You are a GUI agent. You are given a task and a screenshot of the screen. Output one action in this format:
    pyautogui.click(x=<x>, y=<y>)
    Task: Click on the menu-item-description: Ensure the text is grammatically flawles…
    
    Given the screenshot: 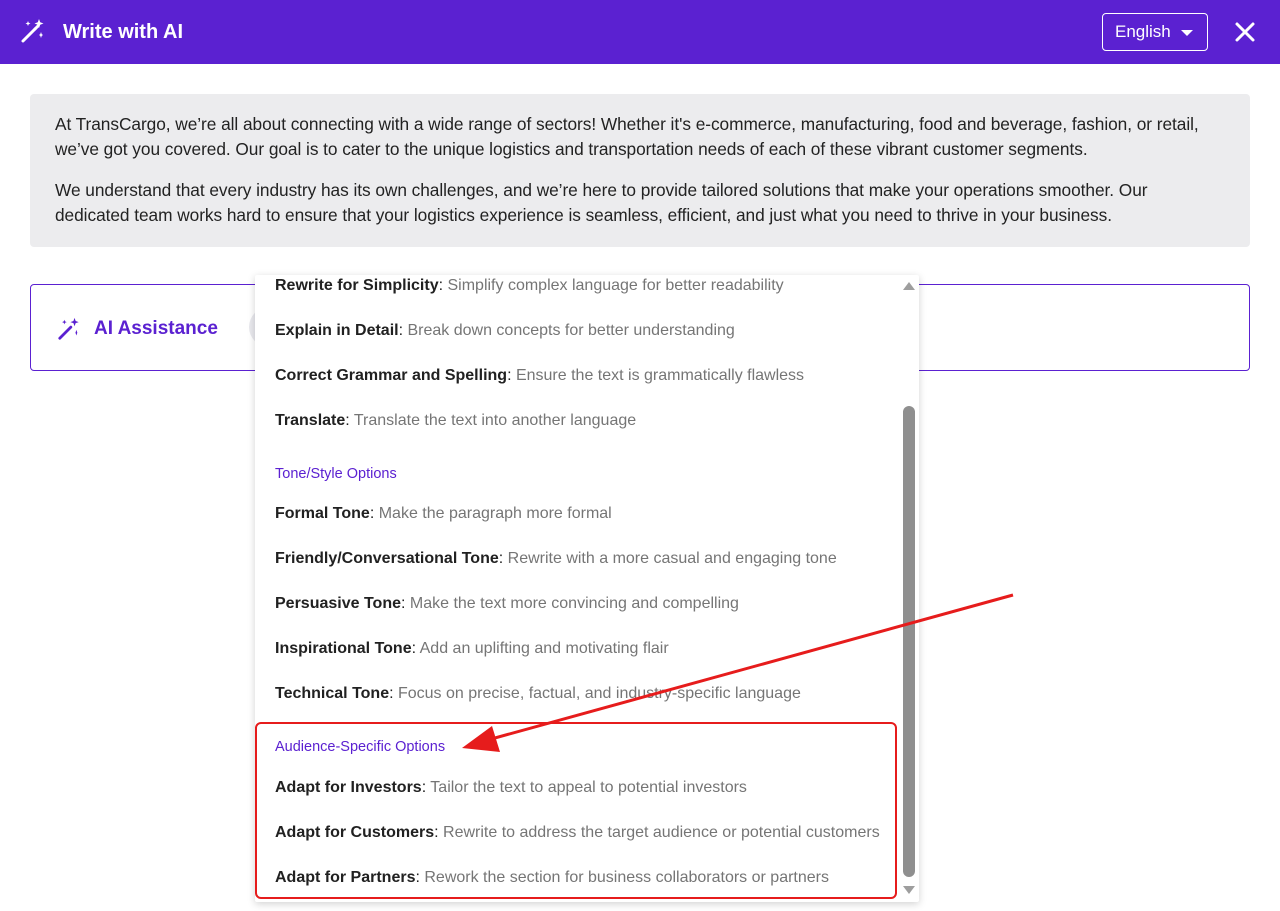 What is the action you would take?
    pyautogui.click(x=660, y=375)
    